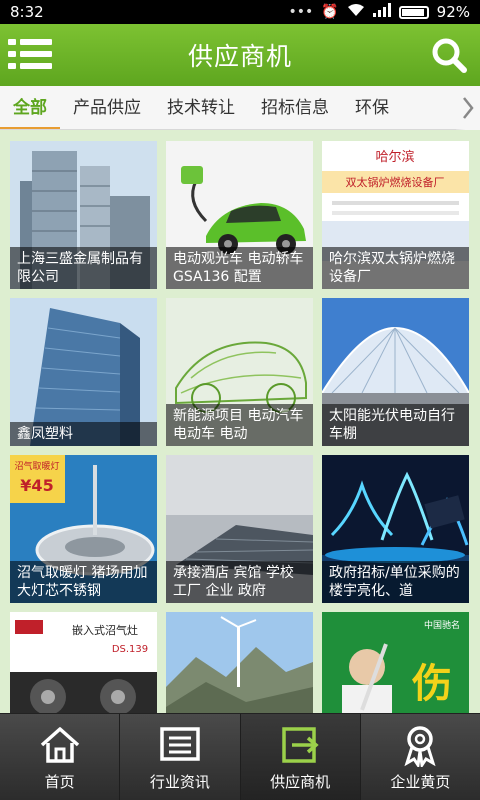  Describe the element at coordinates (453, 12) in the screenshot. I see `battery-text: 92%` at that location.